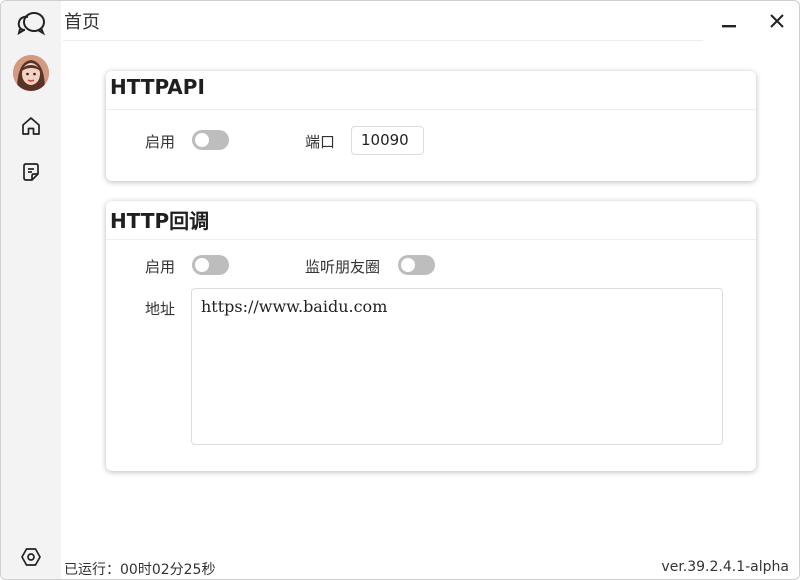  I want to click on title-divider, so click(383, 40).